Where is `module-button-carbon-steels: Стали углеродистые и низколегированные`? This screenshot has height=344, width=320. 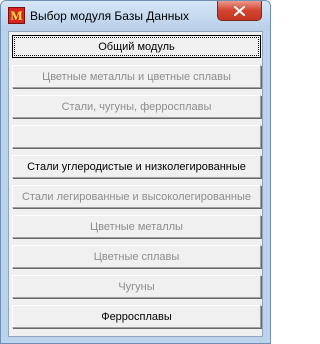 module-button-carbon-steels: Стали углеродистые и низколегированные is located at coordinates (136, 166).